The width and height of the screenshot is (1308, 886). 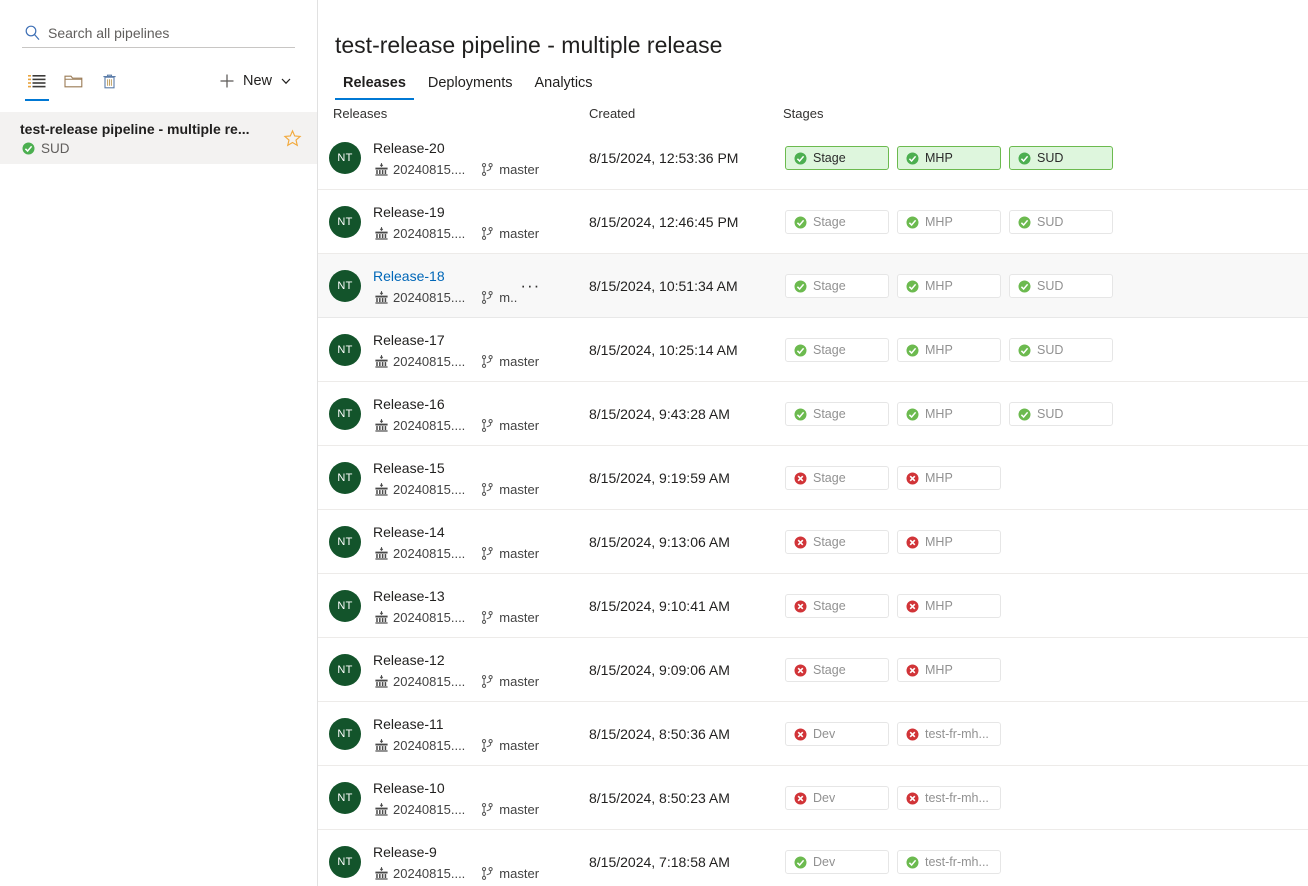 I want to click on release-name-link: Release-14, so click(x=456, y=532).